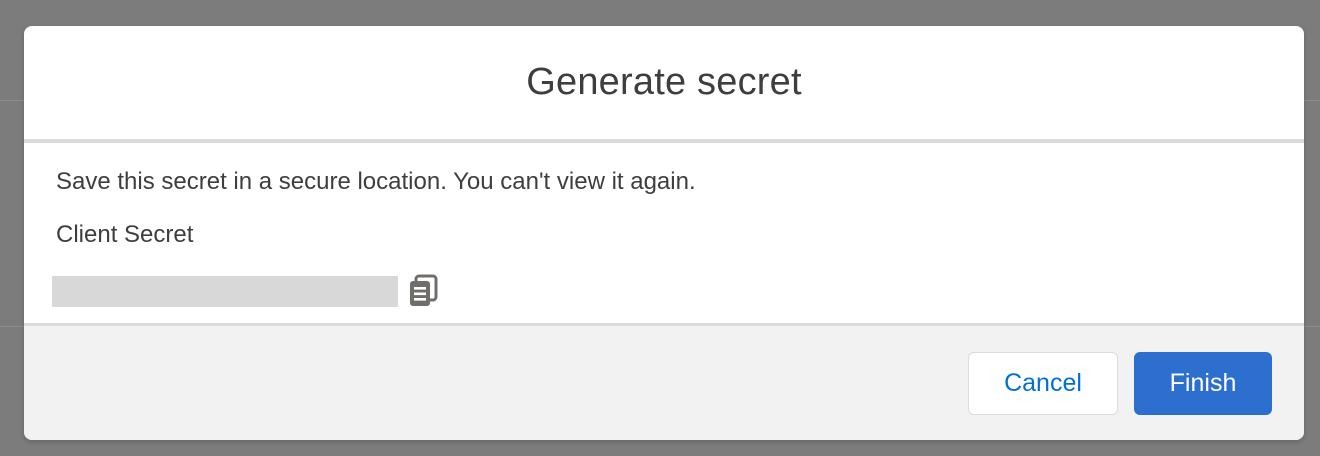 The image size is (1320, 456). I want to click on cancel-button: Cancel, so click(1043, 383).